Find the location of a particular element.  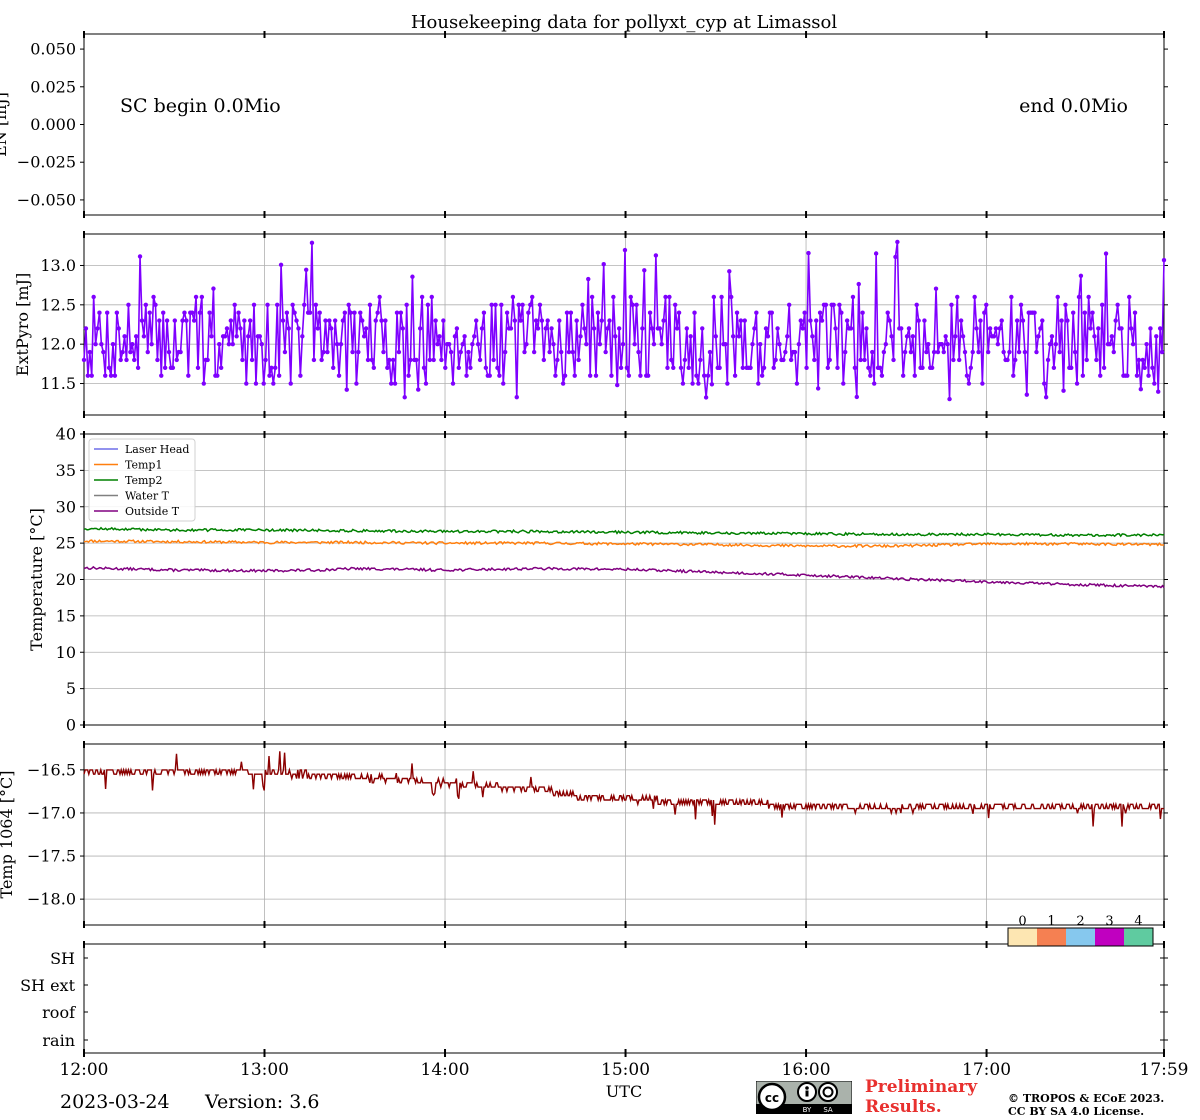

copyright-line1: © TROPOS & ECoE 2023. is located at coordinates (1086, 1098).